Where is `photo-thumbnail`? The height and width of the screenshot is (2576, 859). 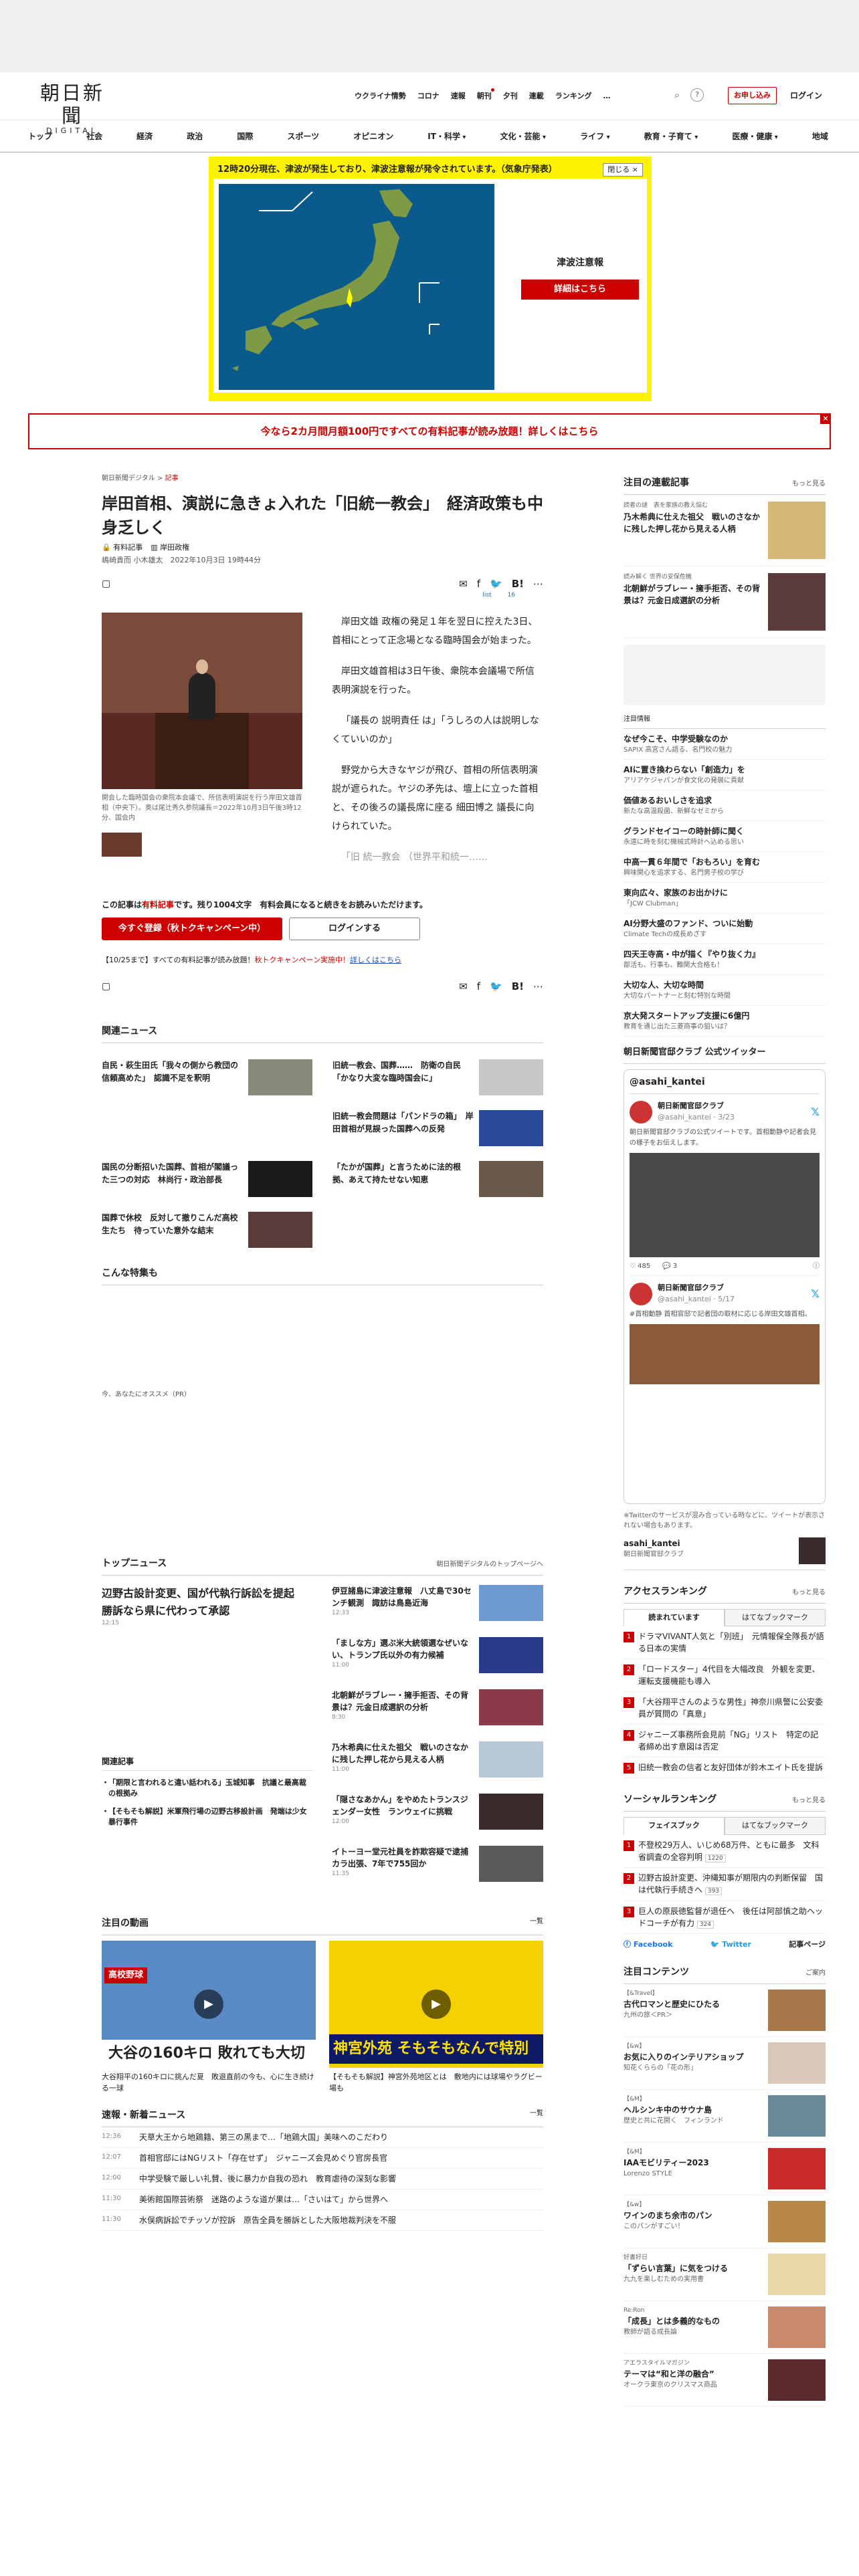 photo-thumbnail is located at coordinates (122, 844).